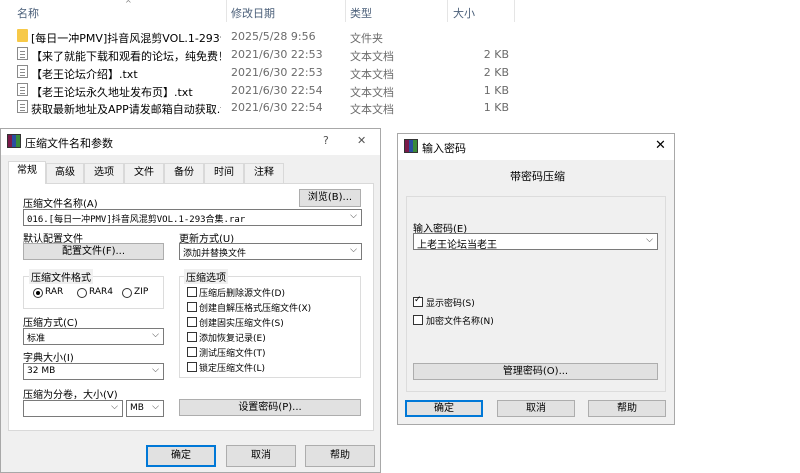 The image size is (800, 473). Describe the element at coordinates (496, 54) in the screenshot. I see `file-size: 2 KB` at that location.